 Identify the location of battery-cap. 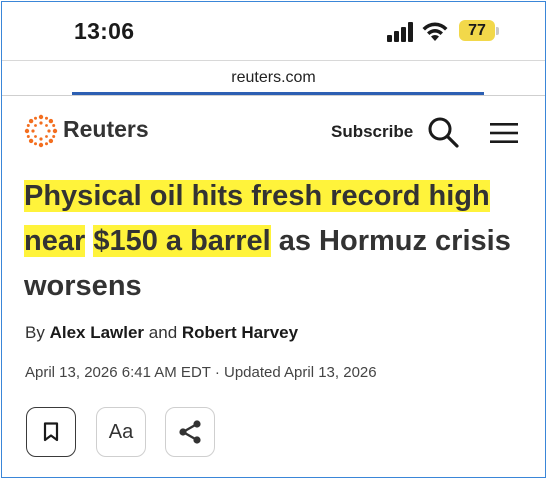
(497, 31).